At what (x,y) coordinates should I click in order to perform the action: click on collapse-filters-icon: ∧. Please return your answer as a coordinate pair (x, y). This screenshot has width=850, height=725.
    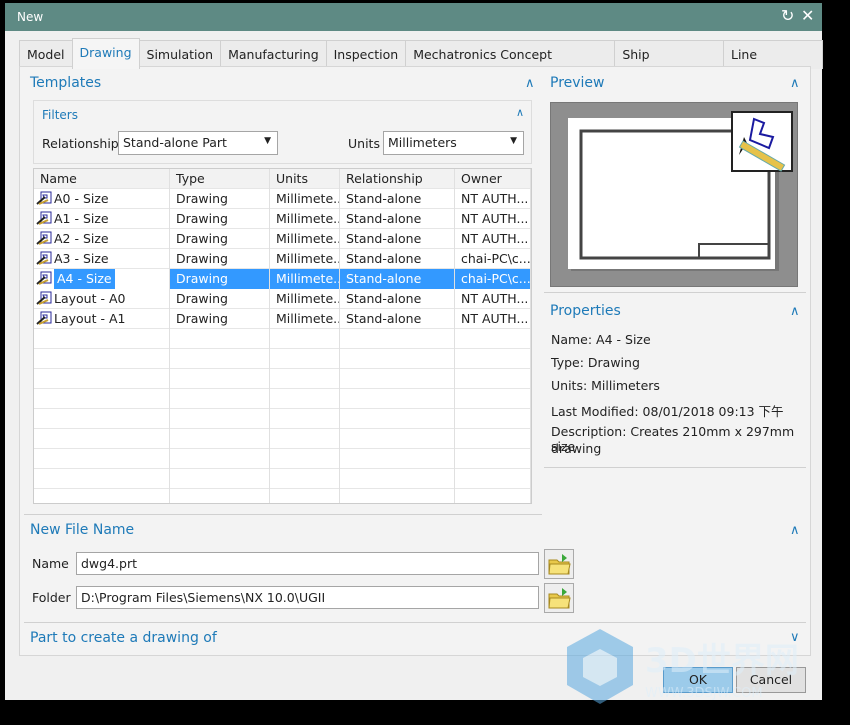
    Looking at the image, I should click on (520, 112).